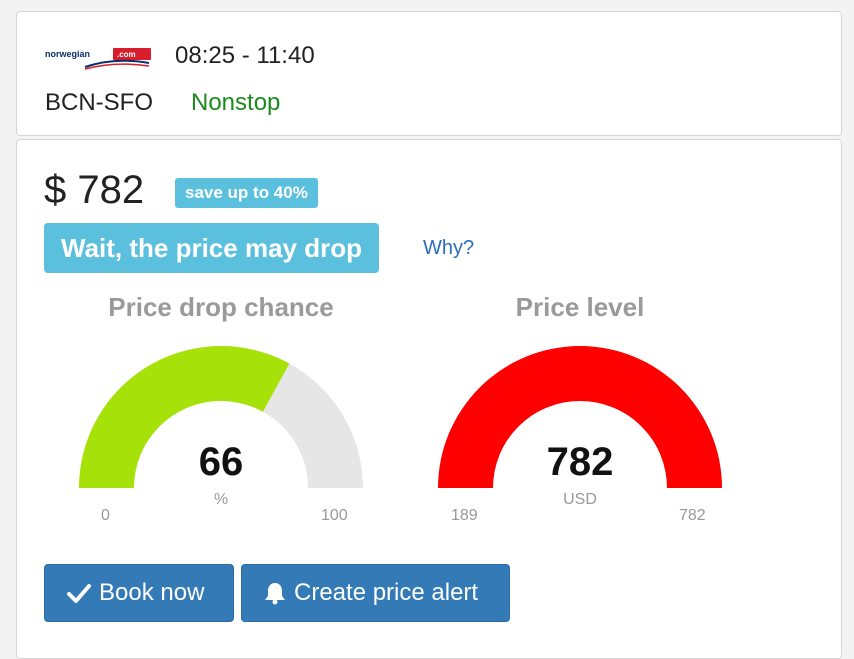 Image resolution: width=854 pixels, height=659 pixels. I want to click on svg-text: .com, so click(126, 54).